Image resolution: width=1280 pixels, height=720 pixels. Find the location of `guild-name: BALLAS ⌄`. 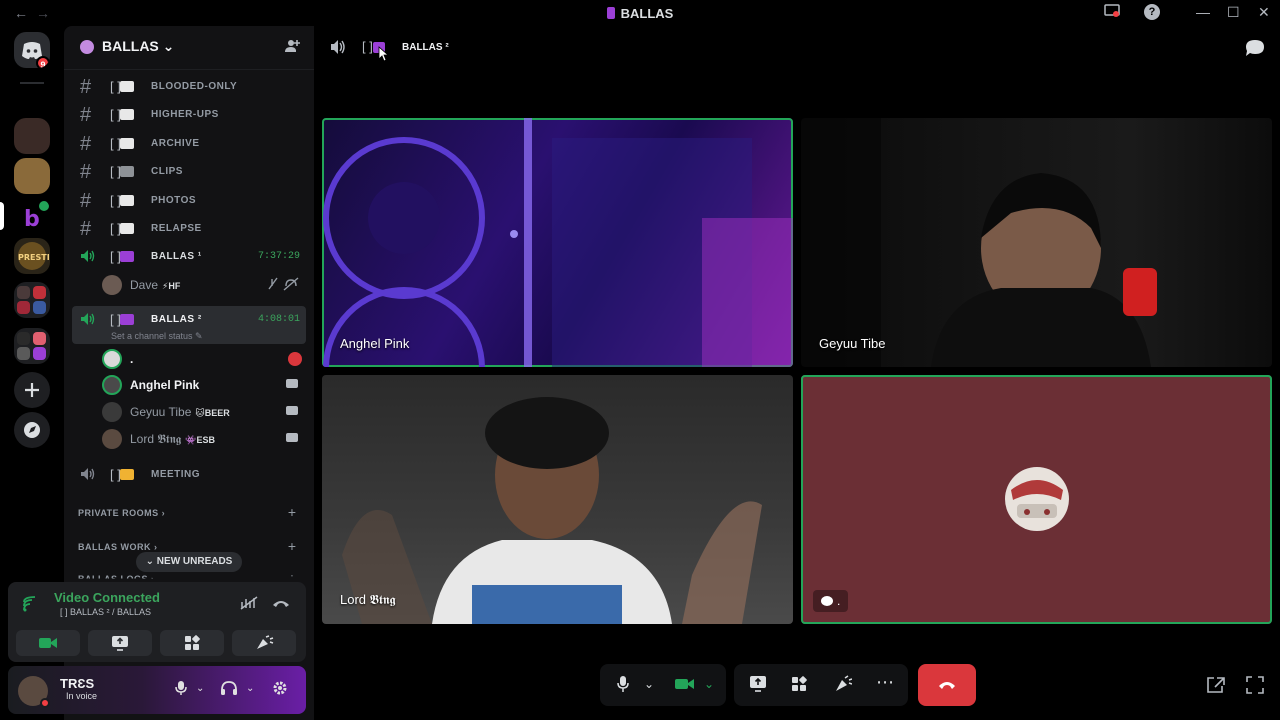

guild-name: BALLAS ⌄ is located at coordinates (138, 46).